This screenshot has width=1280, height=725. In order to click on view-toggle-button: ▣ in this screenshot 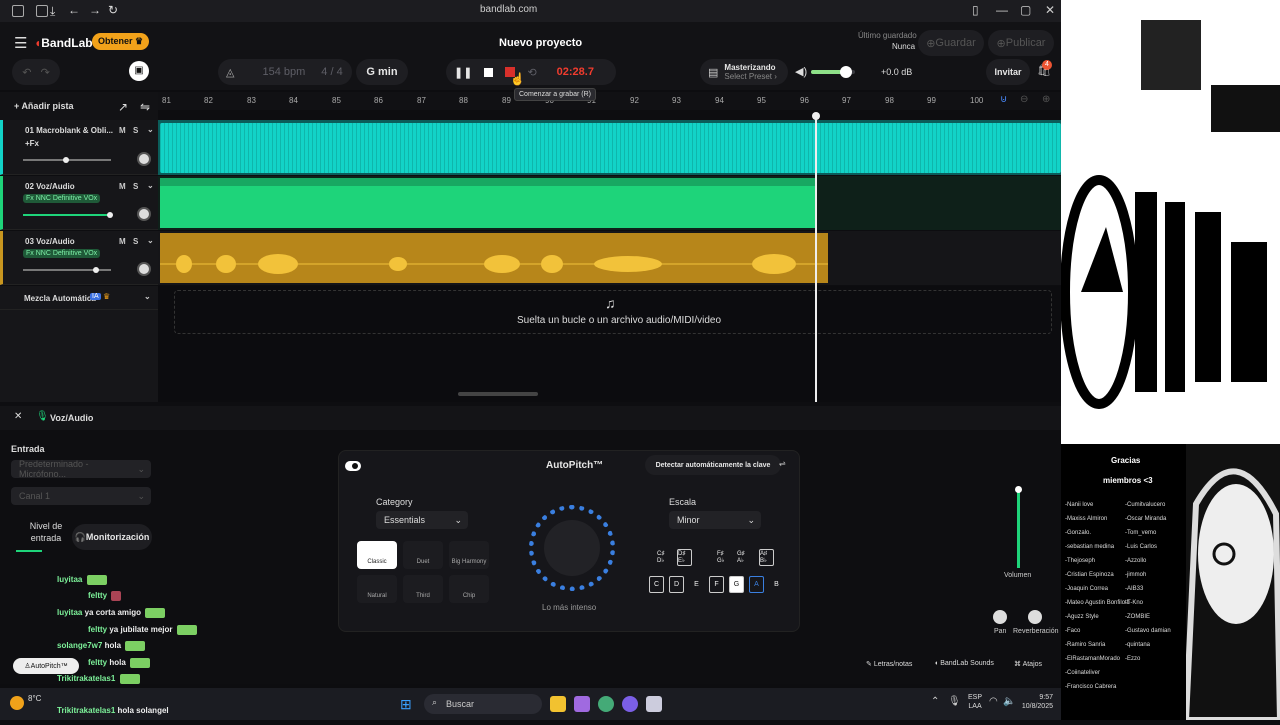, I will do `click(139, 71)`.